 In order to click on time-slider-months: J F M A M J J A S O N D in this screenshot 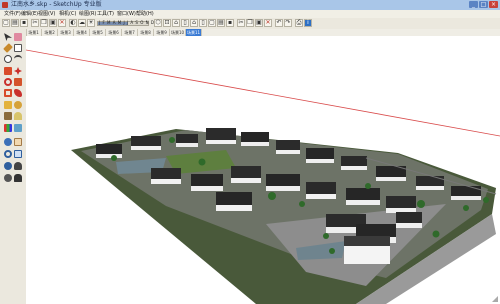, I will do `click(127, 22)`.